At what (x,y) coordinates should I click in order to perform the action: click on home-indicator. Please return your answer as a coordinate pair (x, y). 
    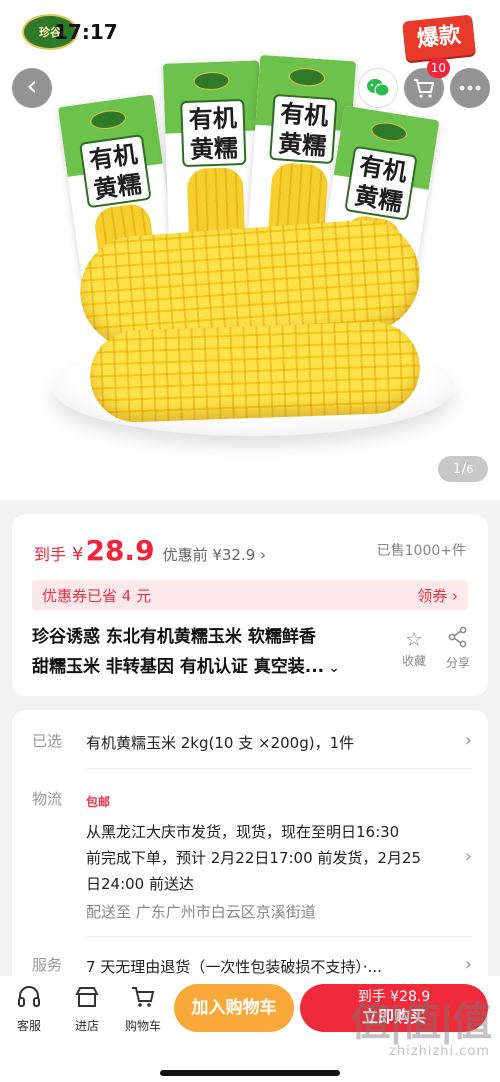
    Looking at the image, I should click on (250, 1073).